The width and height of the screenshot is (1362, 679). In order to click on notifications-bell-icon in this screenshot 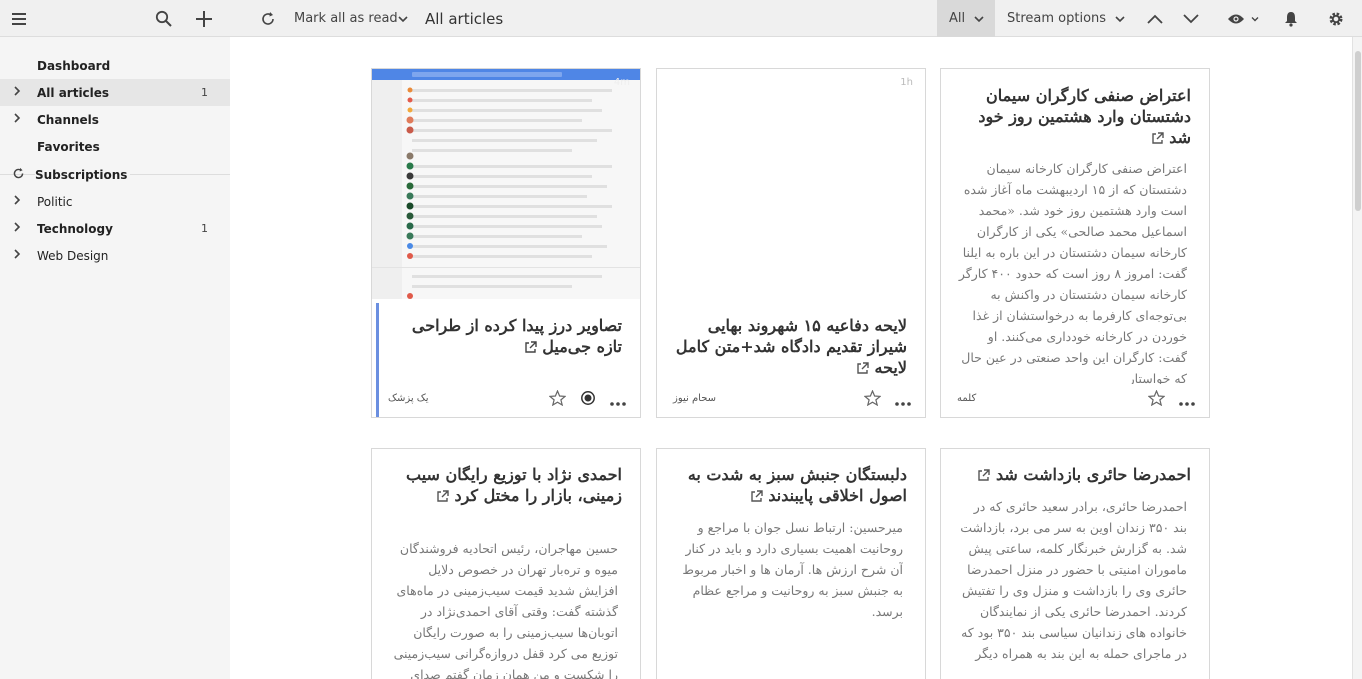, I will do `click(1291, 18)`.